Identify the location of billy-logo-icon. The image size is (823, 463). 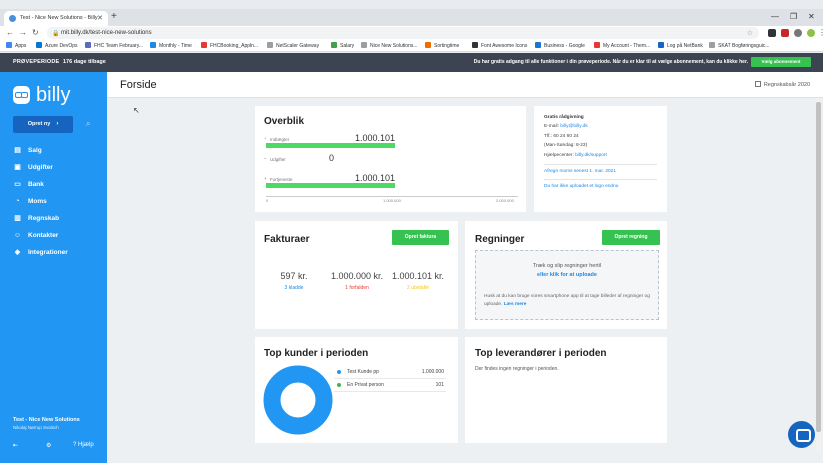
(21, 95).